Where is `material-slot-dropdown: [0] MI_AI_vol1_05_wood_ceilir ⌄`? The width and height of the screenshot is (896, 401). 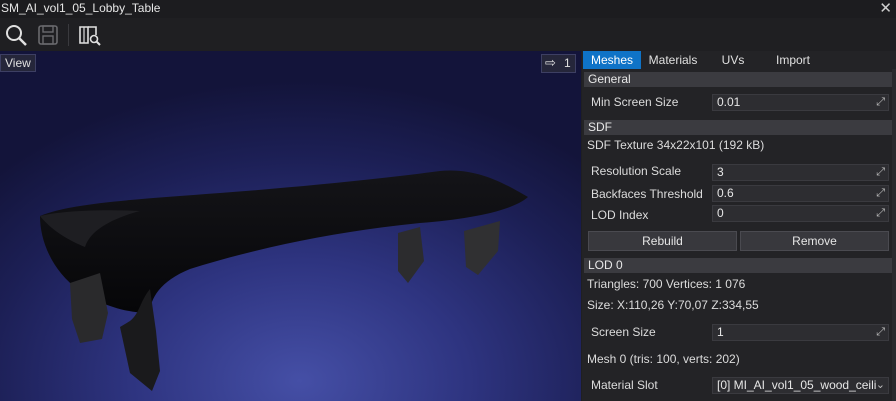 material-slot-dropdown: [0] MI_AI_vol1_05_wood_ceilir ⌄ is located at coordinates (800, 385).